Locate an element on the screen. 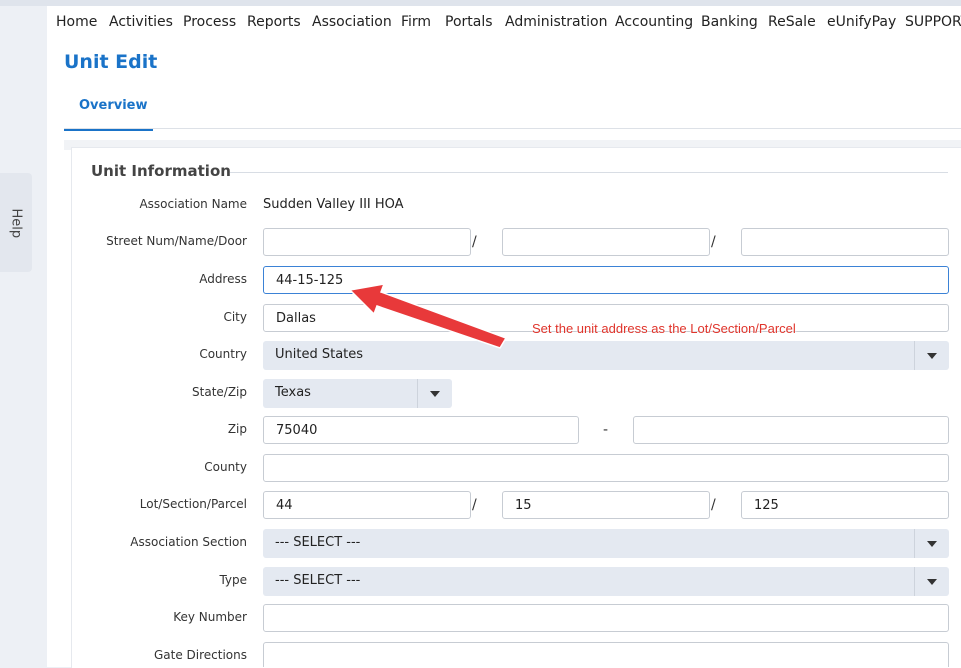 The width and height of the screenshot is (961, 668). nav-portals: Portals is located at coordinates (469, 22).